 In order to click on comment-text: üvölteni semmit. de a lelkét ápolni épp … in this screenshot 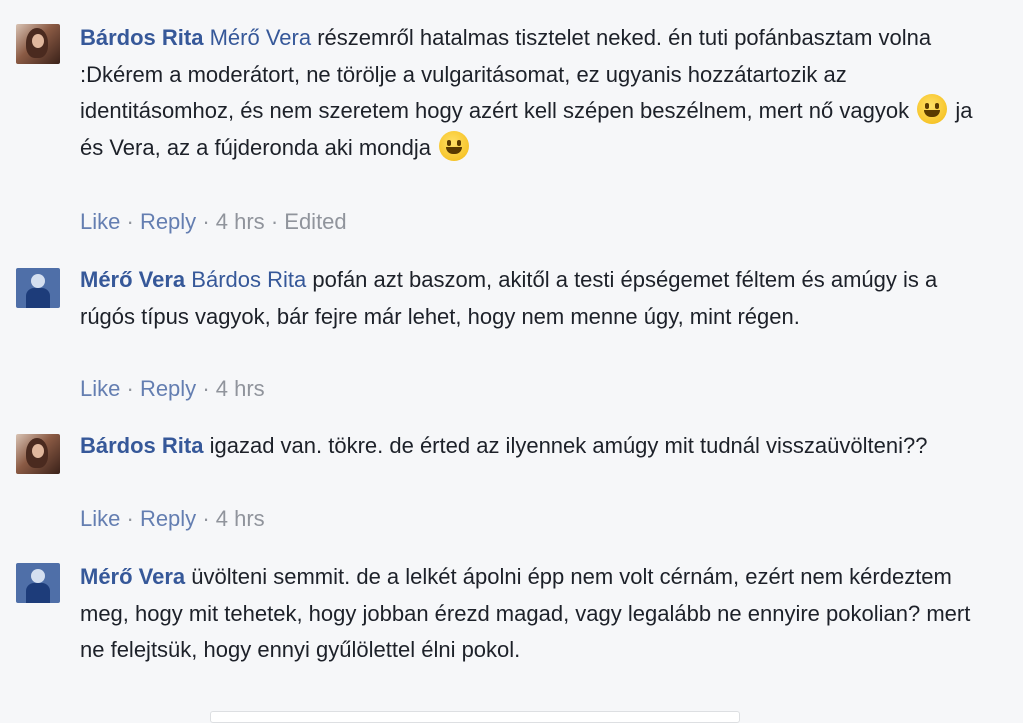, I will do `click(525, 613)`.